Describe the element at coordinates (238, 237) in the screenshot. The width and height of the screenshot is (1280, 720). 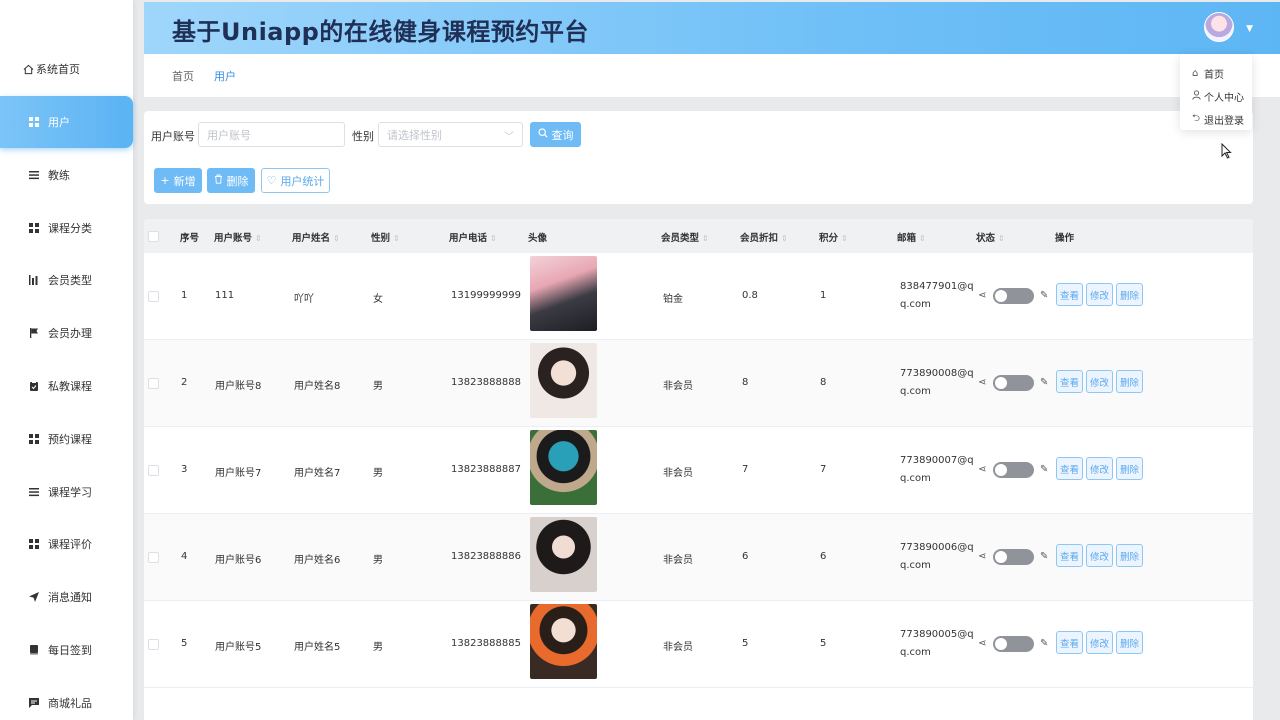
I see `column-account: 用户账号 ⇕` at that location.